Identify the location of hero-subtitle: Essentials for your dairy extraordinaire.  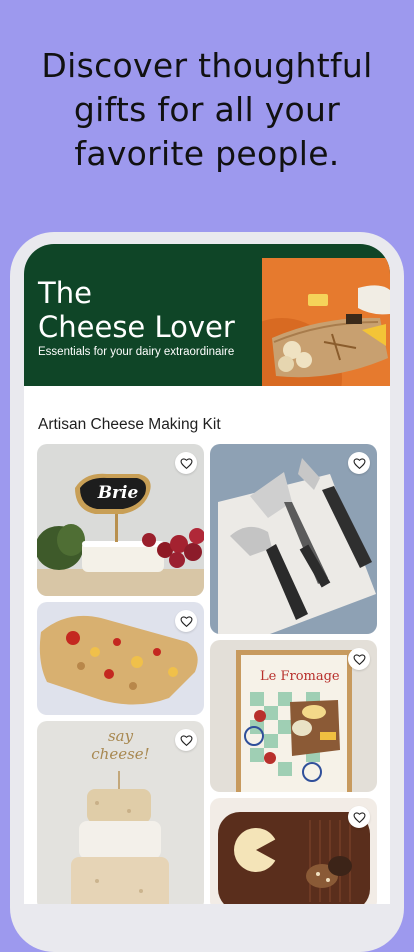
(136, 352).